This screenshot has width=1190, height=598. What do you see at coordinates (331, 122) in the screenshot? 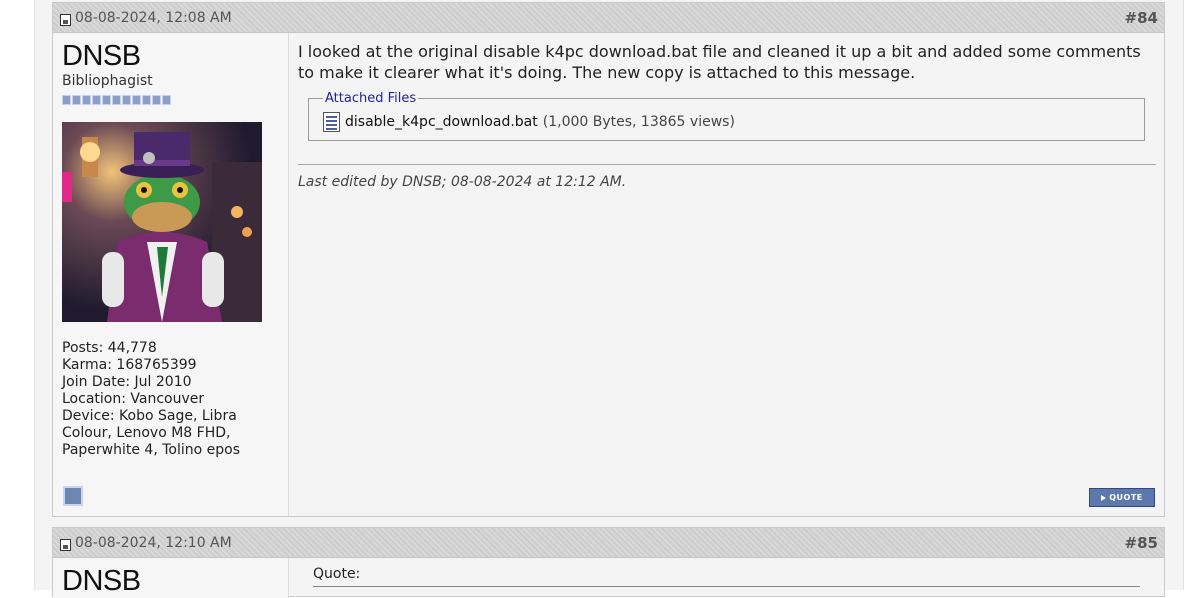
I see `bat-file-icon` at bounding box center [331, 122].